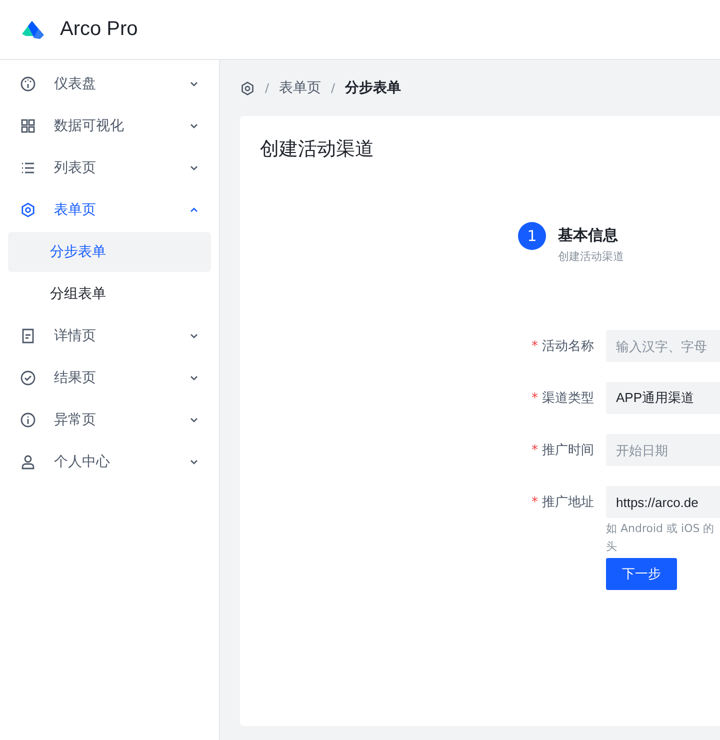 The width and height of the screenshot is (720, 740). Describe the element at coordinates (109, 210) in the screenshot. I see `menu-item: 表单页` at that location.